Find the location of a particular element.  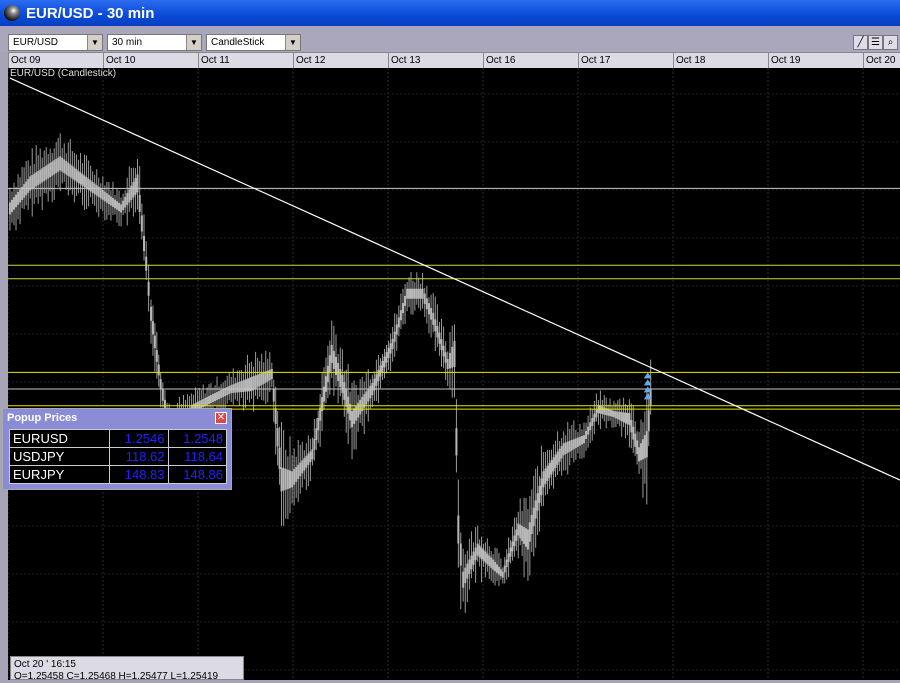

price-row: EURJPY 148.83 148.86 is located at coordinates (118, 474).